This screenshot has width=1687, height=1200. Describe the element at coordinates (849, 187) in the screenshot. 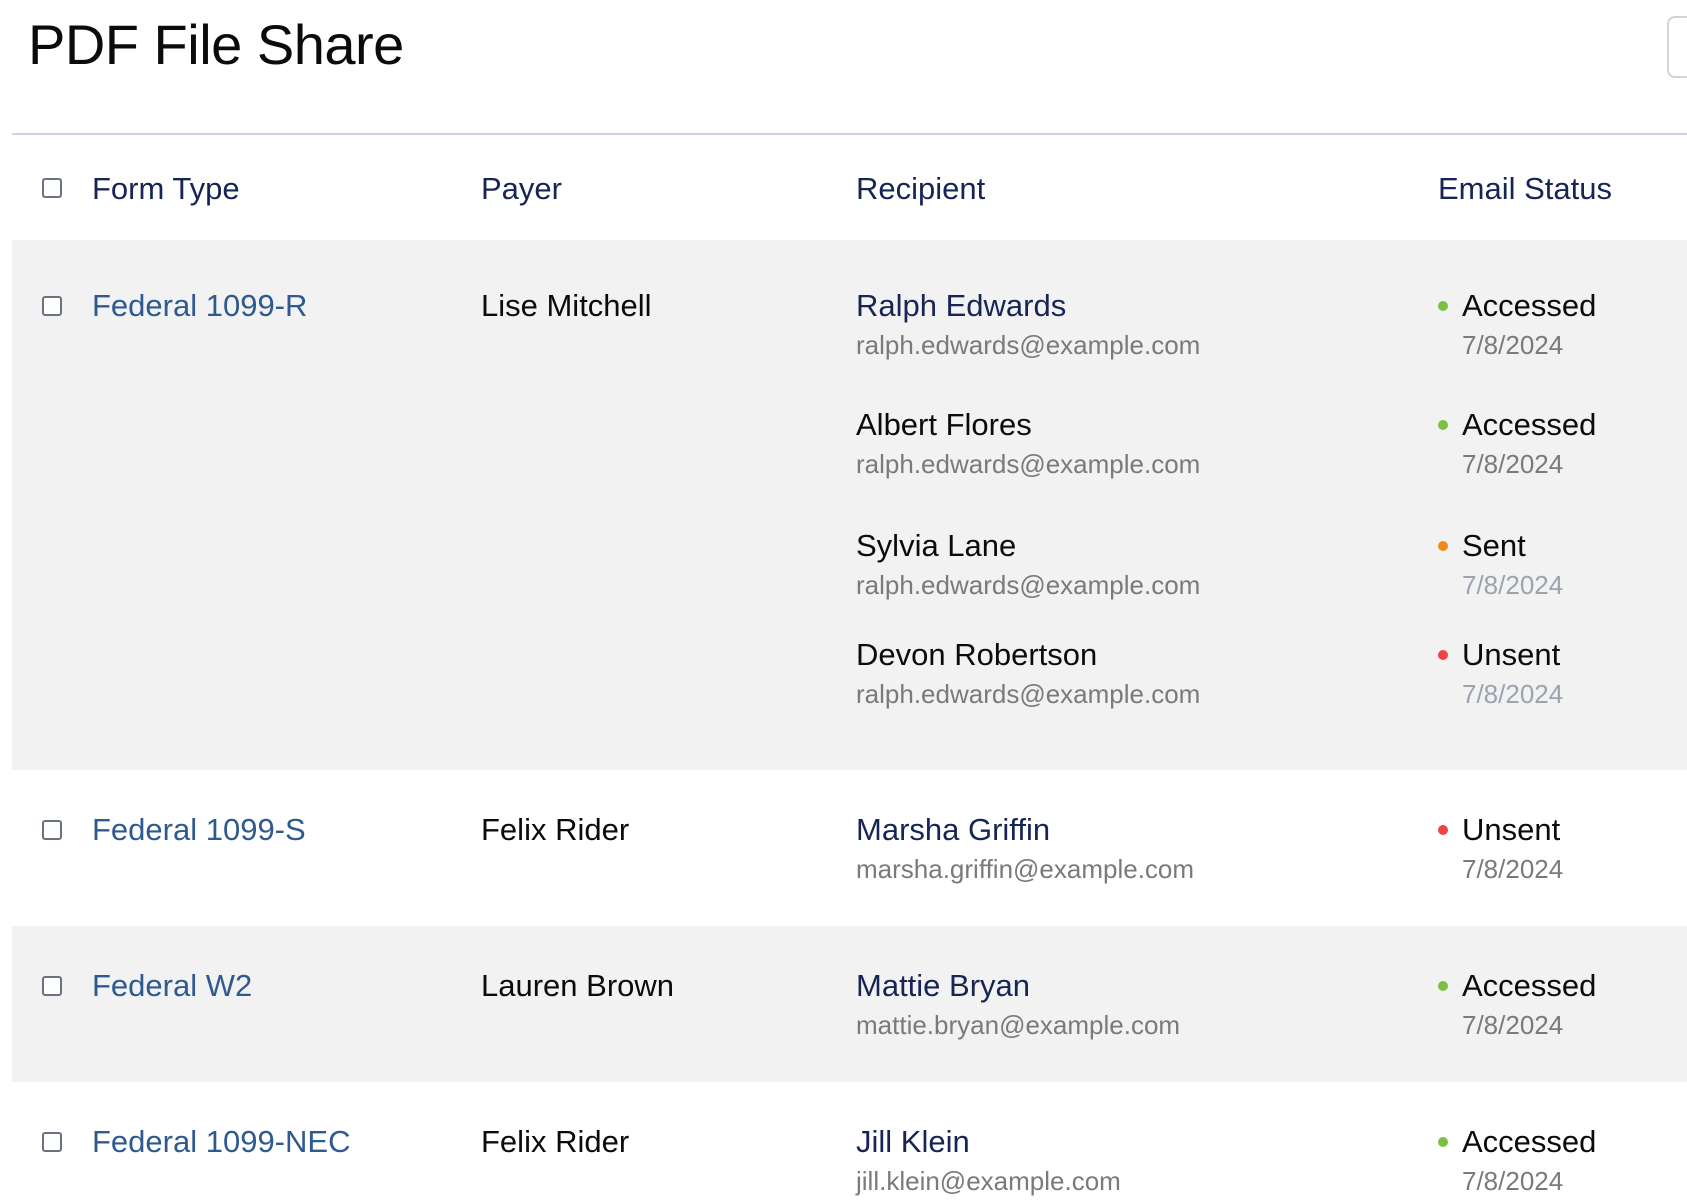

I see `table-header-row: Form Type Payer Recipient Email Status` at that location.